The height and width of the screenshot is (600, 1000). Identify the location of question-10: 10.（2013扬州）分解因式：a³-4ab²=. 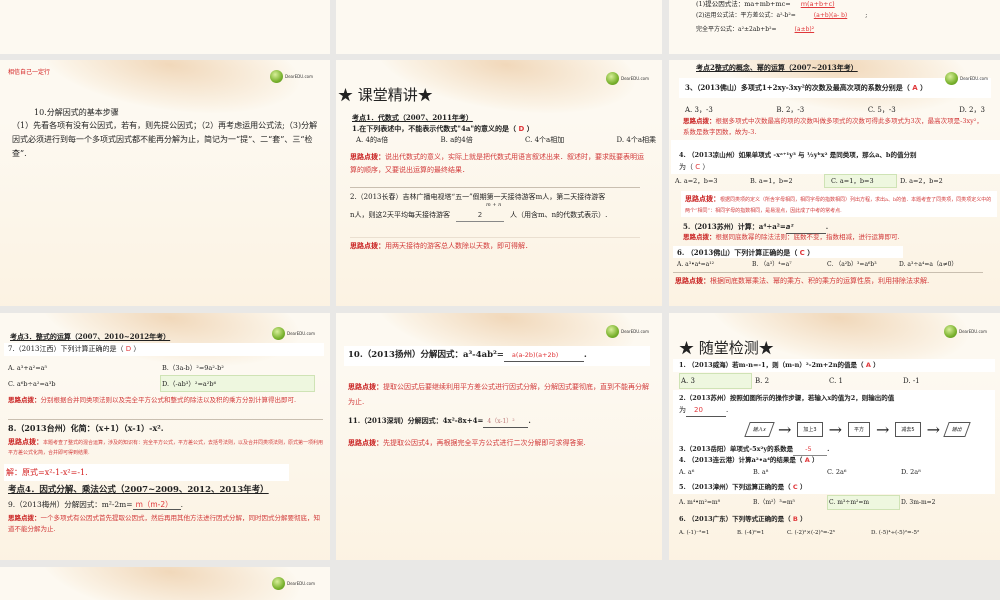
(426, 355).